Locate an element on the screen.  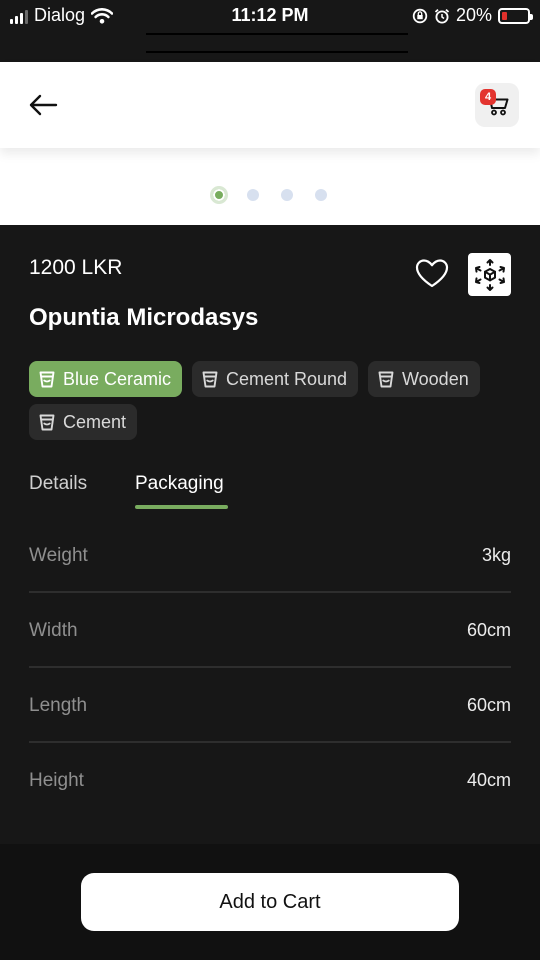
spec-row-length: Length 60cm is located at coordinates (270, 732).